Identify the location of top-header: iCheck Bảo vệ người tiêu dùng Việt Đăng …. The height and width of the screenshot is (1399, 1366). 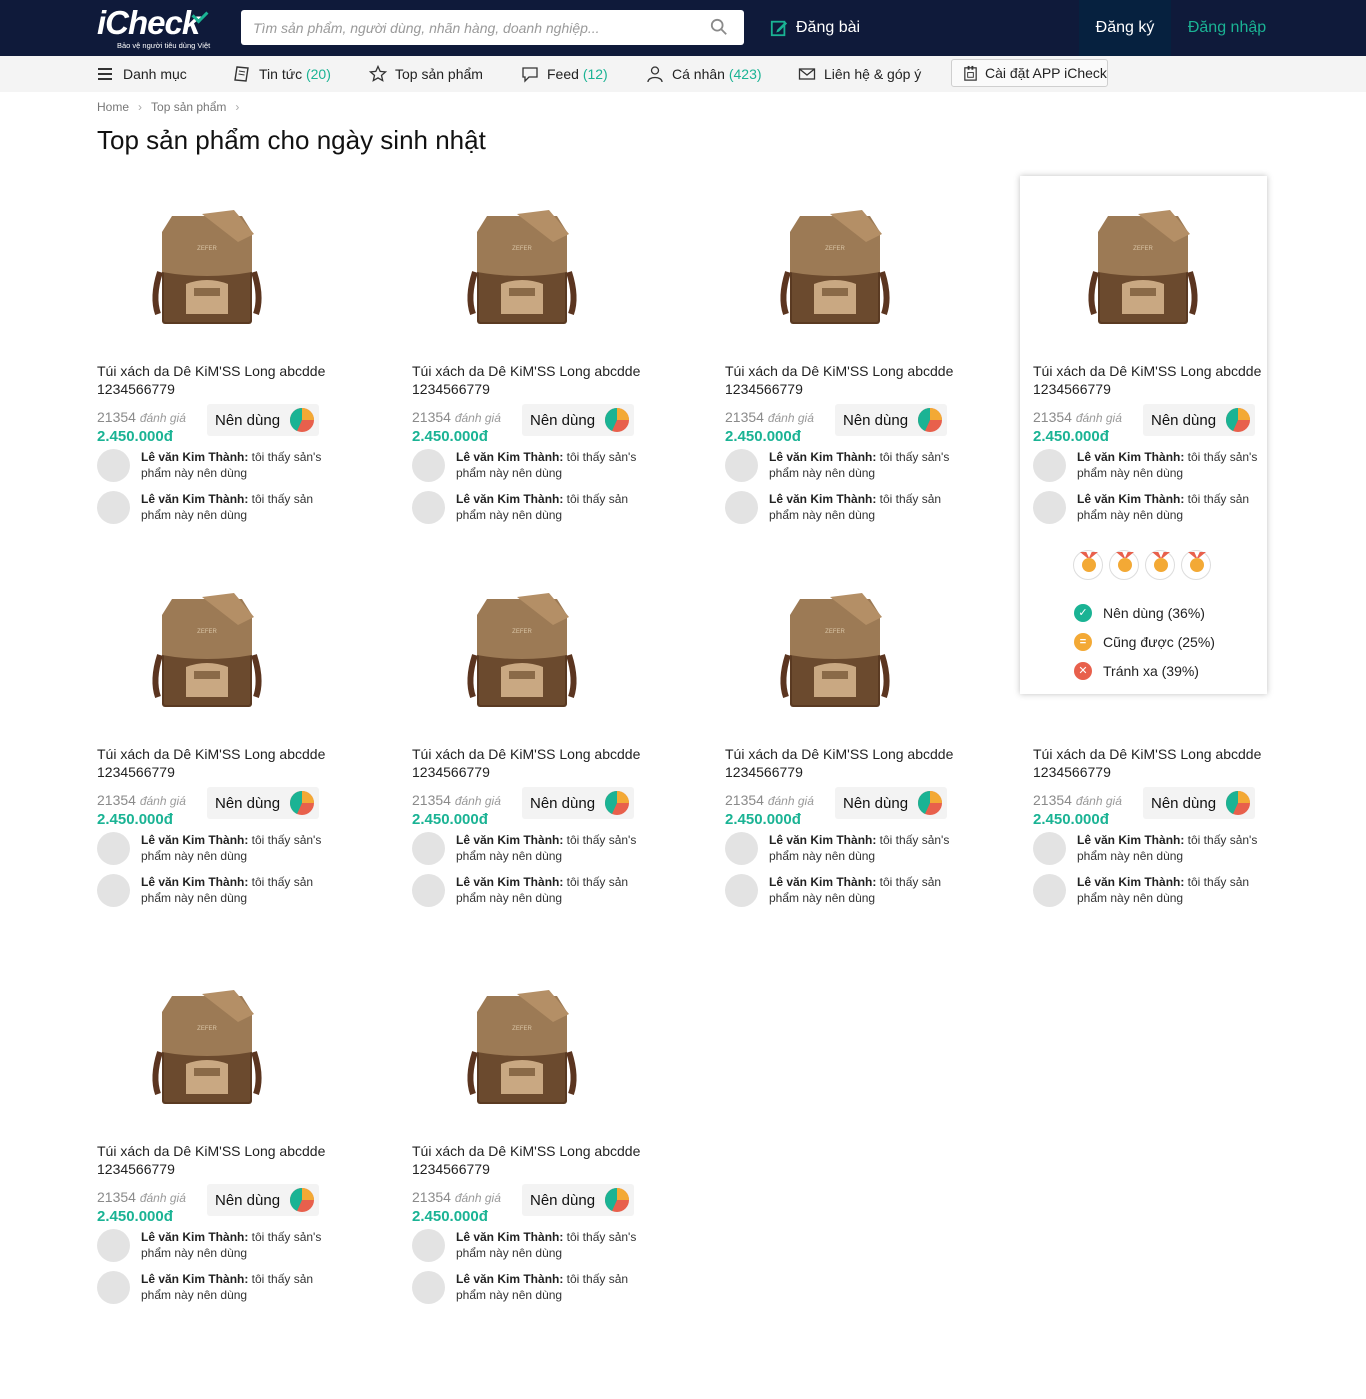
(683, 28).